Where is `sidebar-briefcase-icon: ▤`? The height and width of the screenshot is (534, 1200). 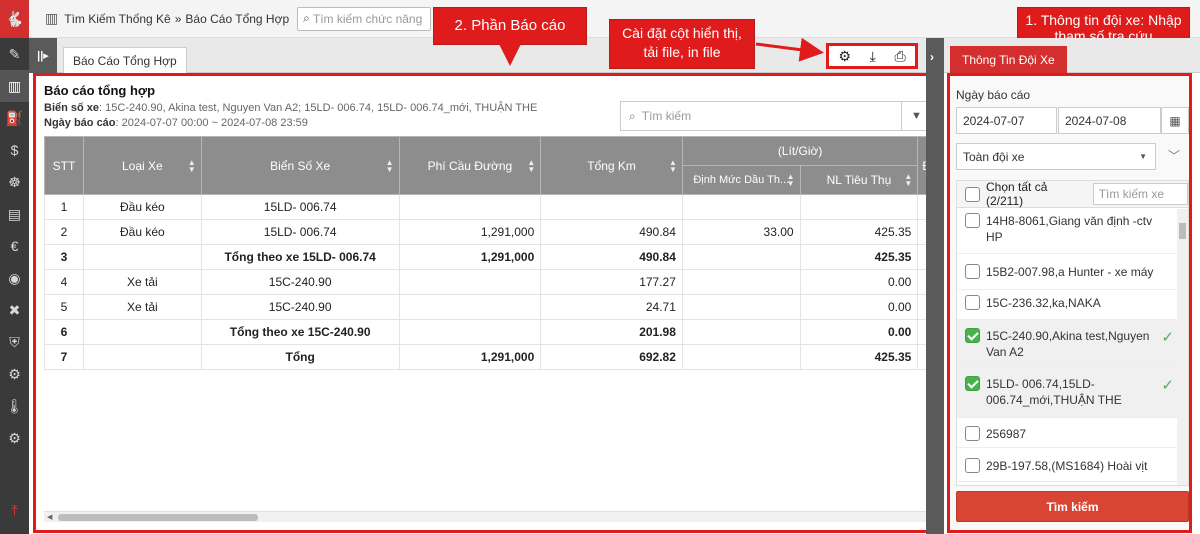
sidebar-briefcase-icon: ▤ is located at coordinates (14, 214).